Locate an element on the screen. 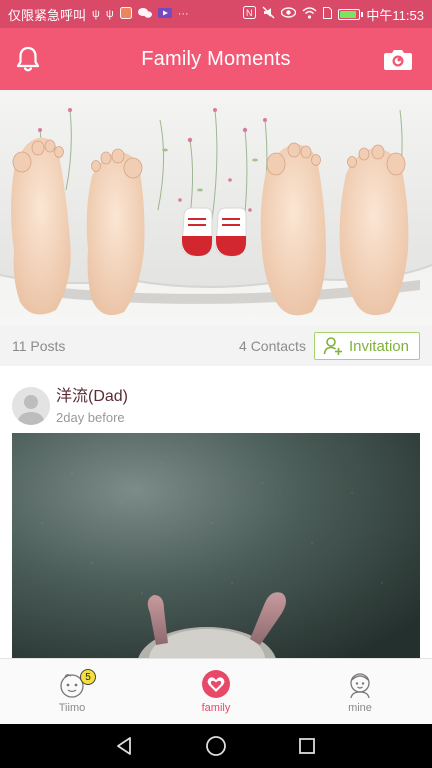 The width and height of the screenshot is (432, 768). back-triangle-icon is located at coordinates (124, 746).